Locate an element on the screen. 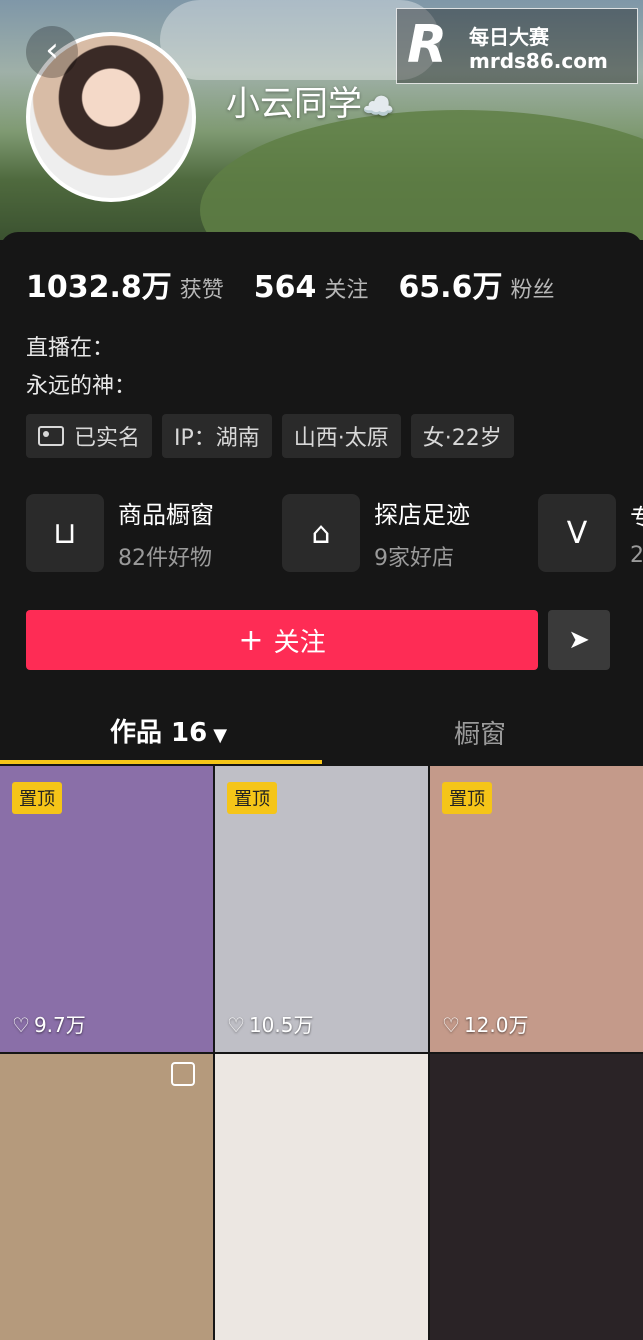  feature-store-subtitle: 9家好店 is located at coordinates (414, 558).